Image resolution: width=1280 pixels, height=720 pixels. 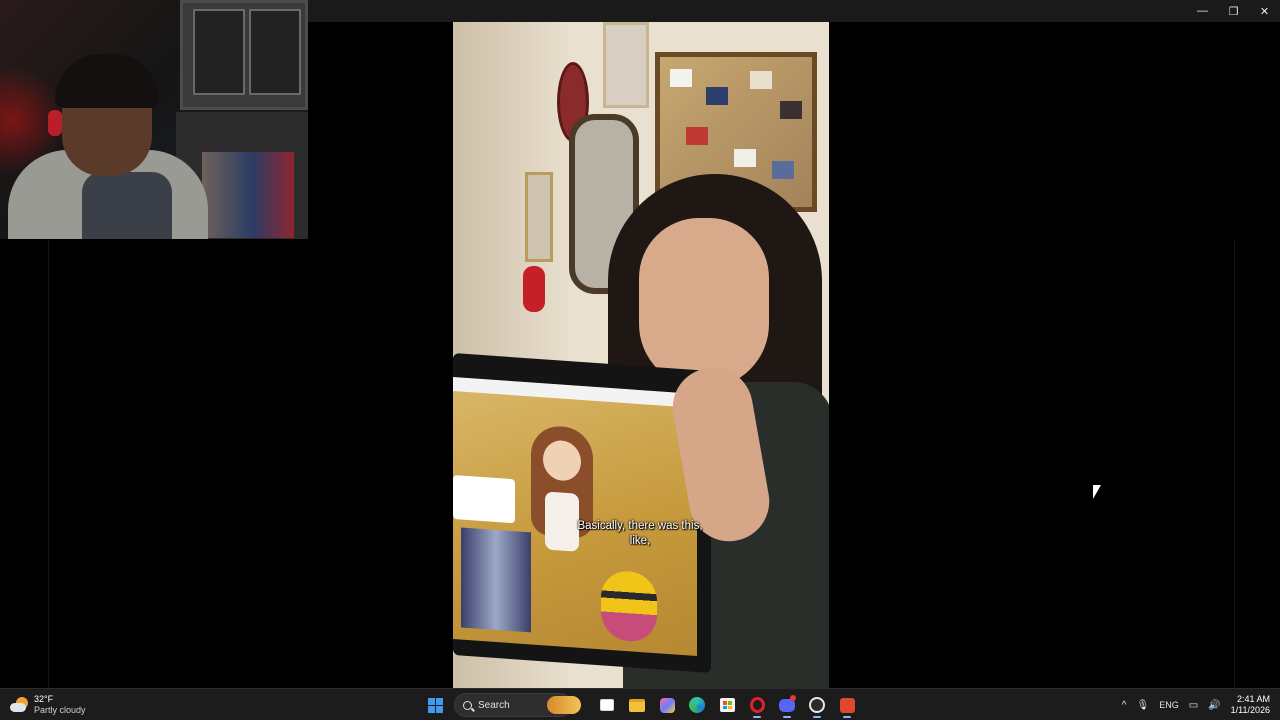 What do you see at coordinates (727, 705) in the screenshot?
I see `microsoft-store-icon` at bounding box center [727, 705].